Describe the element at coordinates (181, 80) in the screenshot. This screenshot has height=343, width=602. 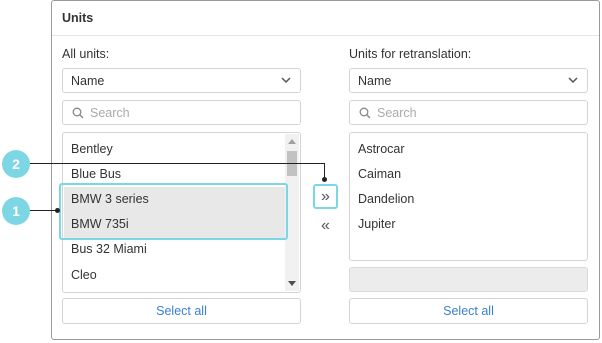
I see `all-units-sort-select: Name` at that location.